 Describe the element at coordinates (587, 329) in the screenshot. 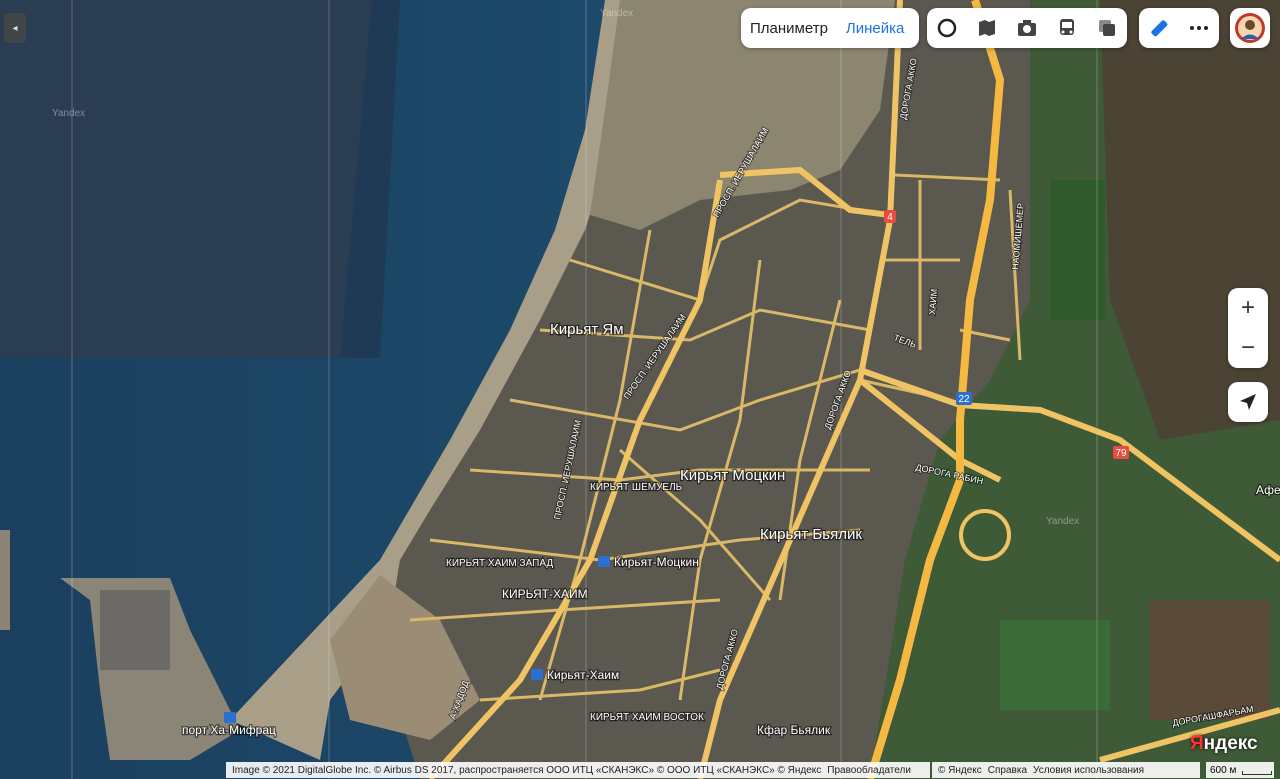

I see `label-kiryat-yam: Кирьят Ям` at that location.